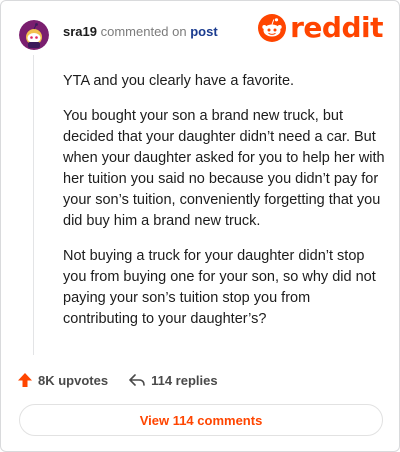 The height and width of the screenshot is (452, 400). I want to click on reddit-logo: reddit, so click(320, 28).